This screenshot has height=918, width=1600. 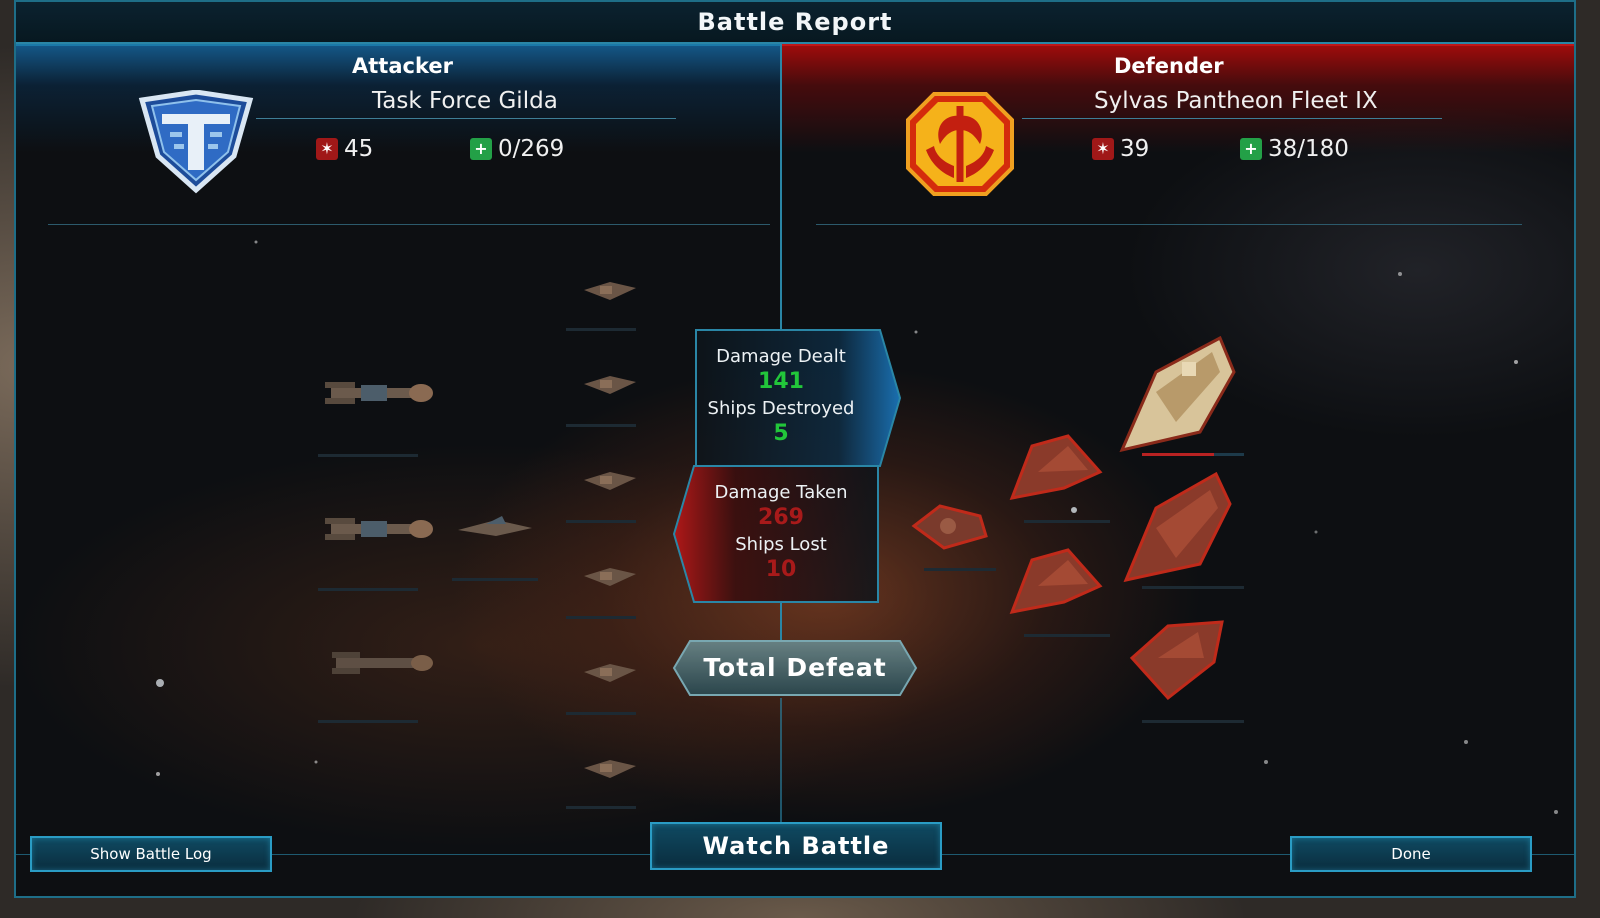 What do you see at coordinates (781, 356) in the screenshot?
I see `damage-dealt-label: Damage Dealt` at bounding box center [781, 356].